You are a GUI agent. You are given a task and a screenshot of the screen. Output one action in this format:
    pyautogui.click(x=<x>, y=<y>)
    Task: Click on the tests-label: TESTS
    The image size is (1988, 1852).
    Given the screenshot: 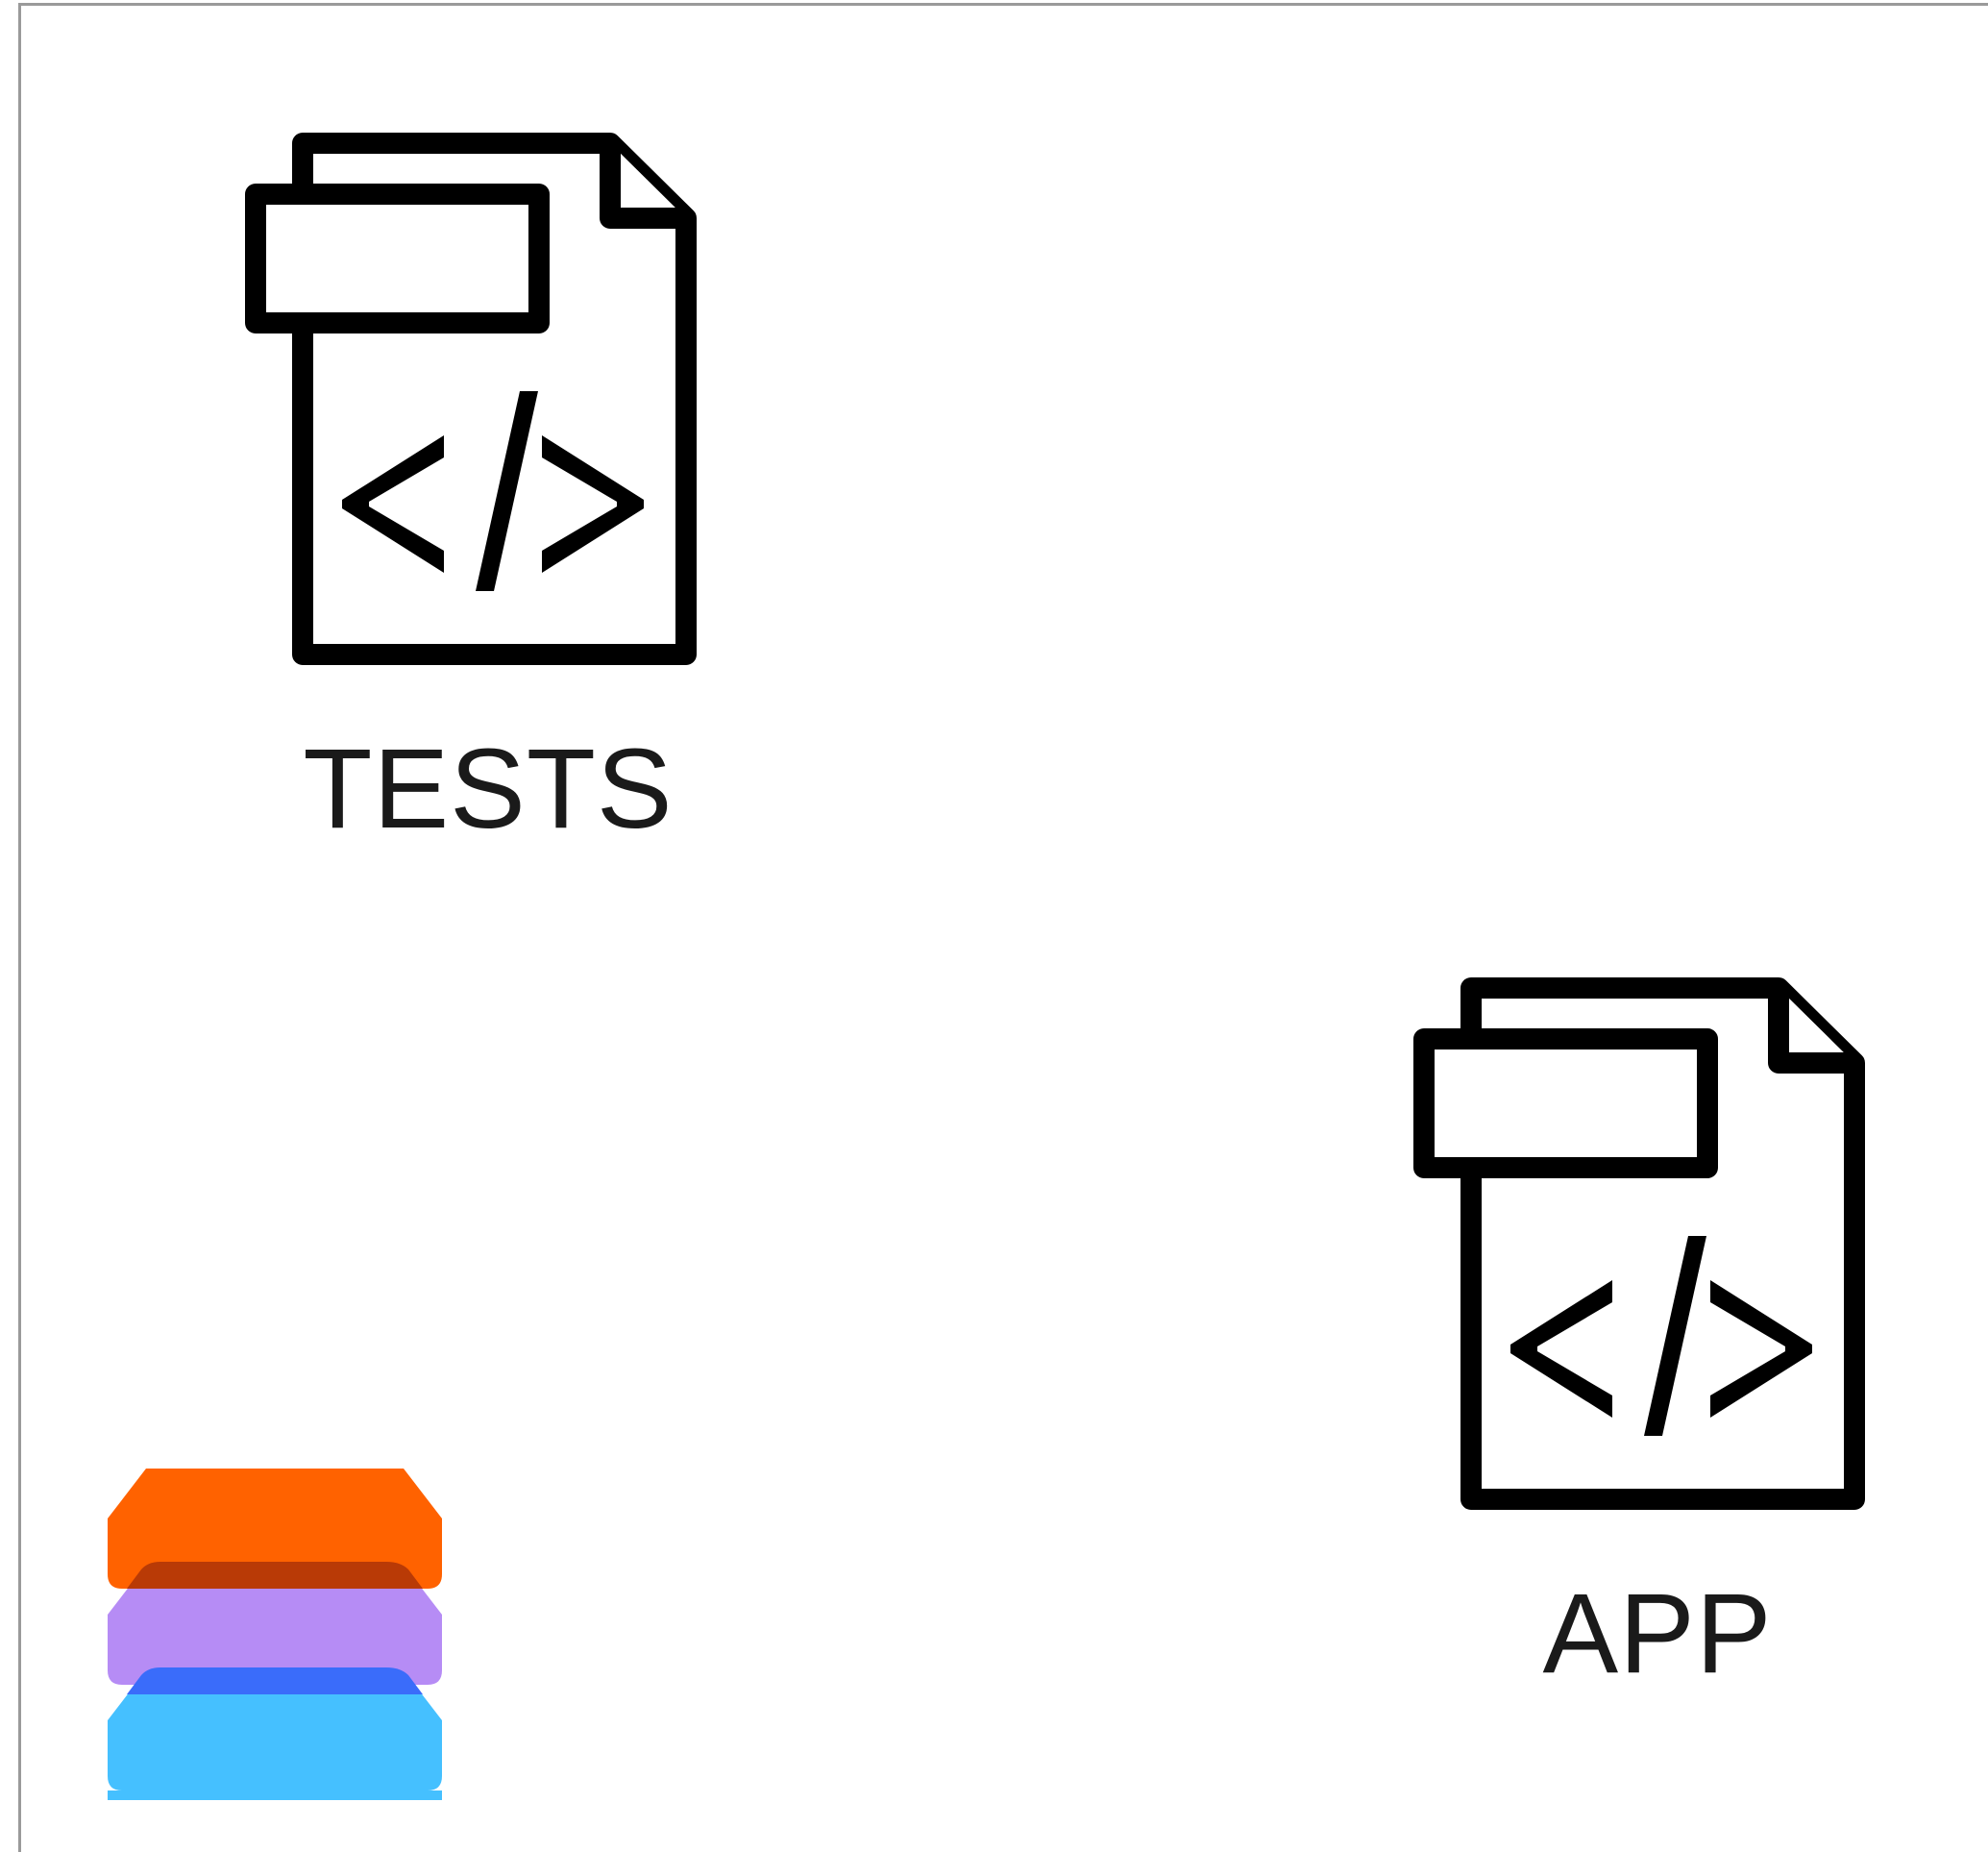 What is the action you would take?
    pyautogui.click(x=488, y=789)
    